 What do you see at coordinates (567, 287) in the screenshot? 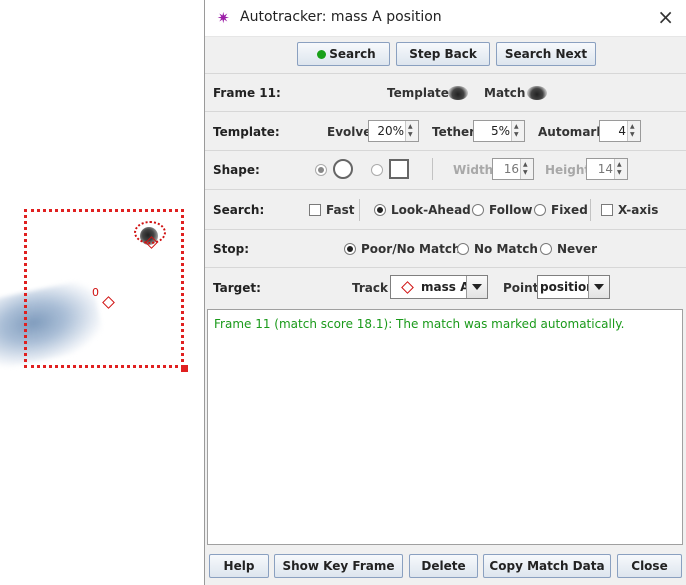
I see `point-value: position` at bounding box center [567, 287].